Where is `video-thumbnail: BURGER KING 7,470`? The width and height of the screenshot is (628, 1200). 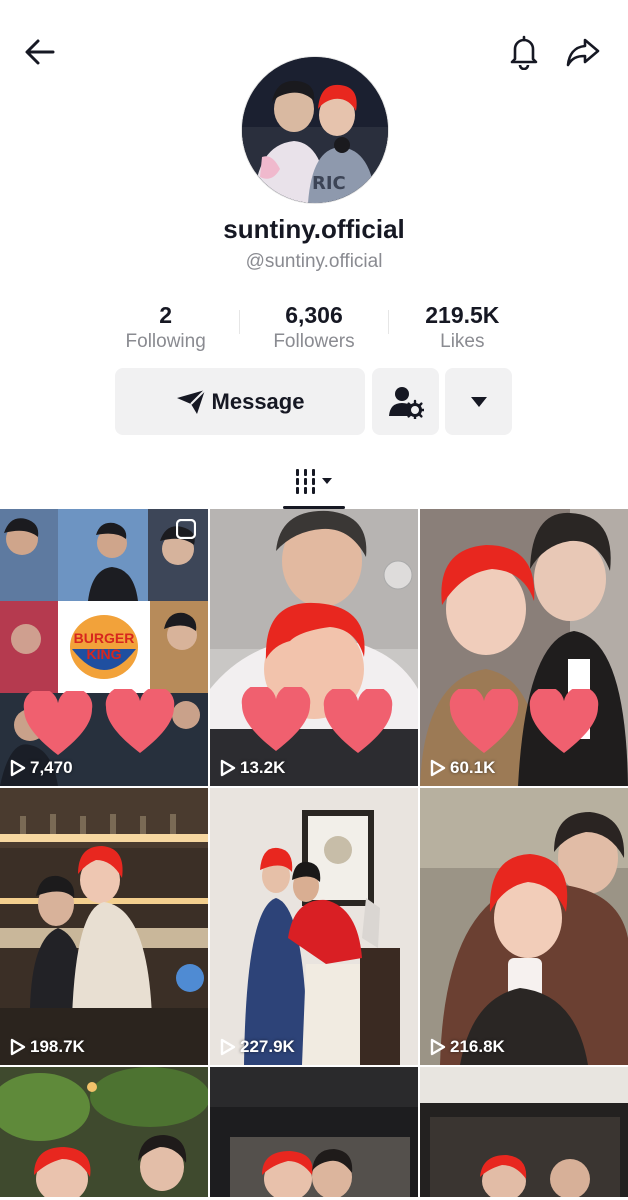 video-thumbnail: BURGER KING 7,470 is located at coordinates (104, 647).